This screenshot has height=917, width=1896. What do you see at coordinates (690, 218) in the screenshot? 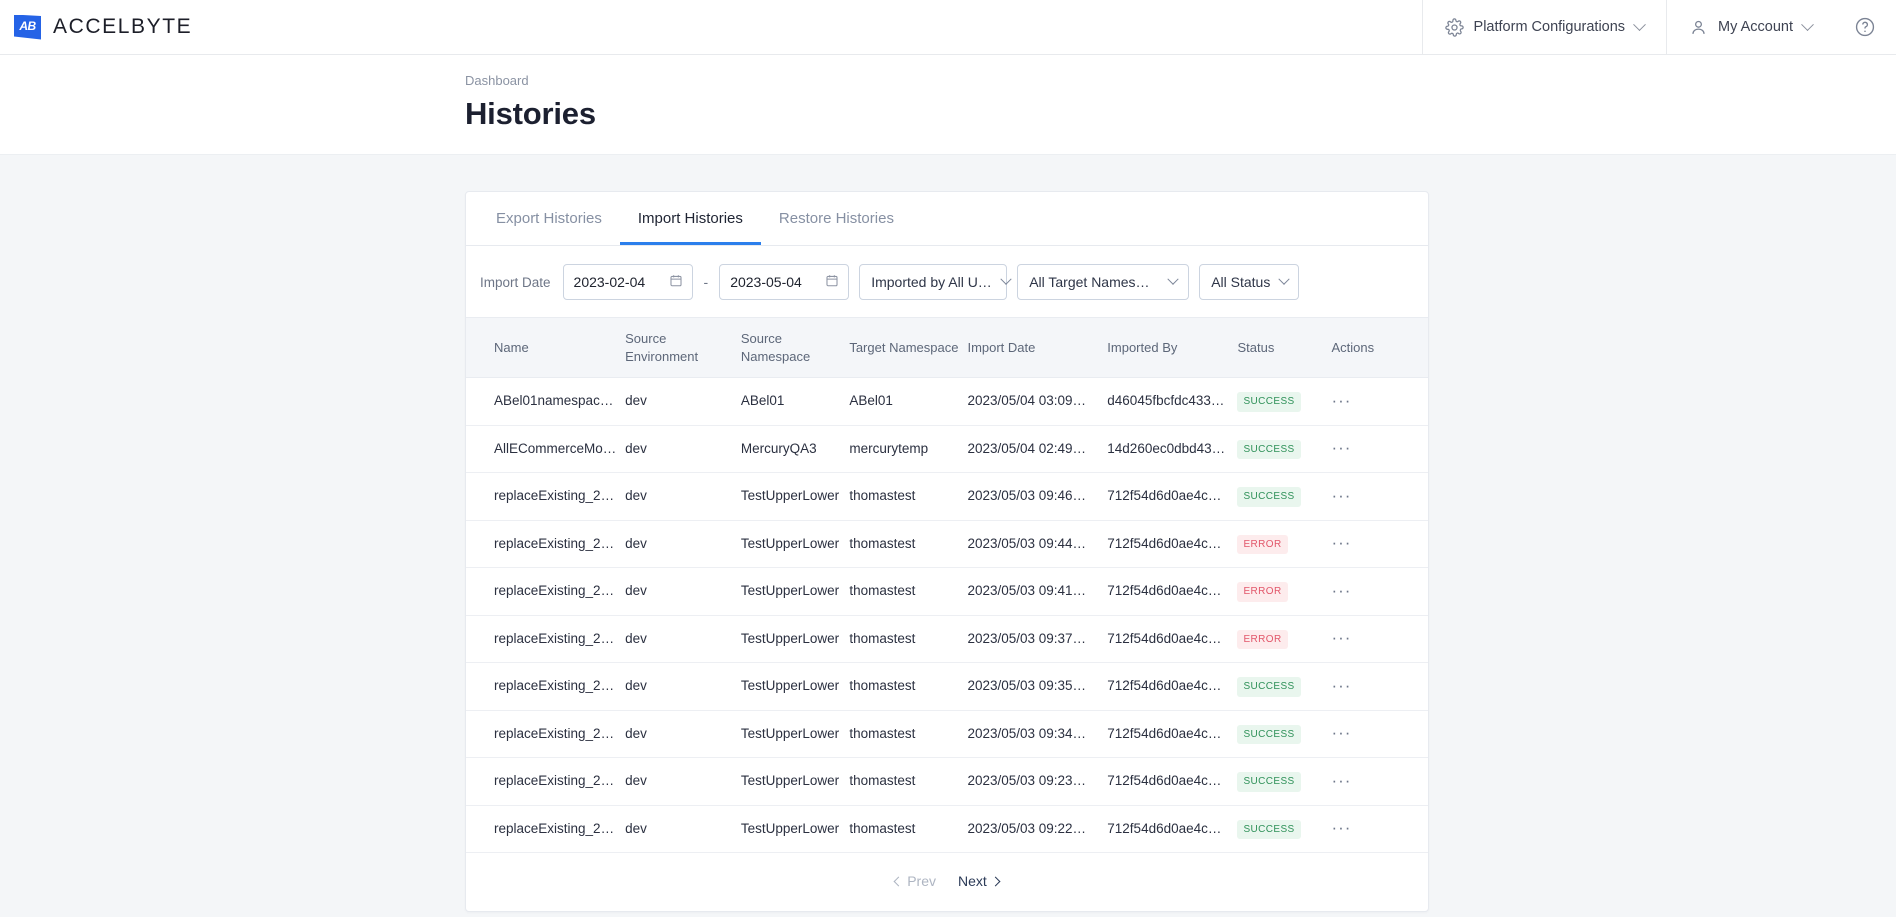
I see `tab-import-histories: Import Histories` at bounding box center [690, 218].